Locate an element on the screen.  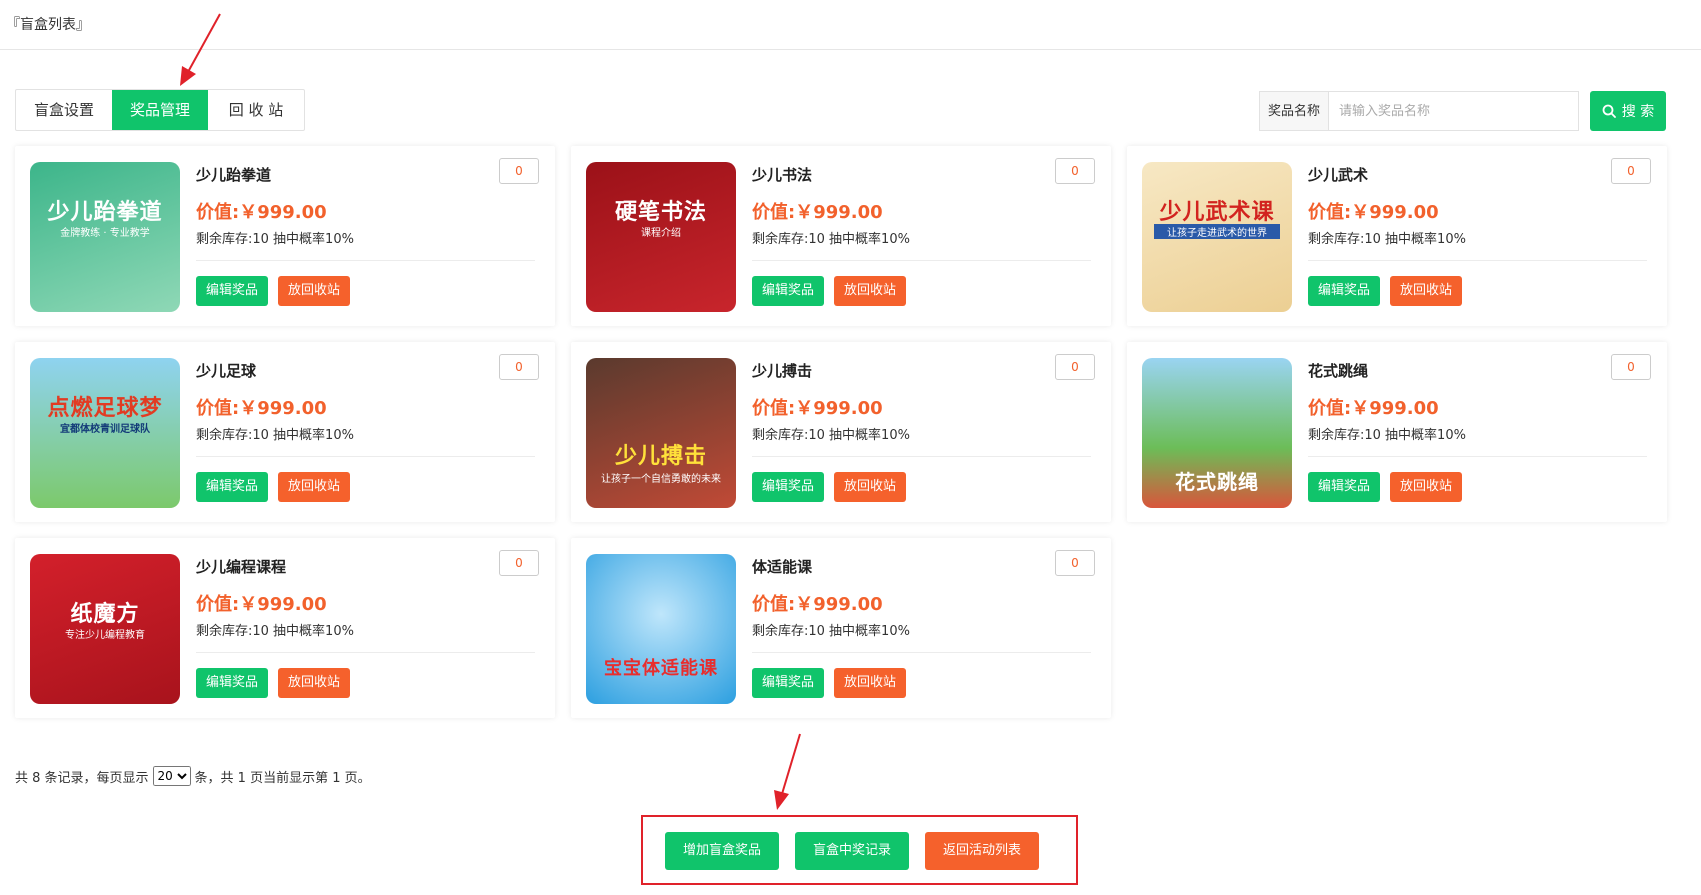
thumbnail-title: 宝宝体适能课 is located at coordinates (661, 668).